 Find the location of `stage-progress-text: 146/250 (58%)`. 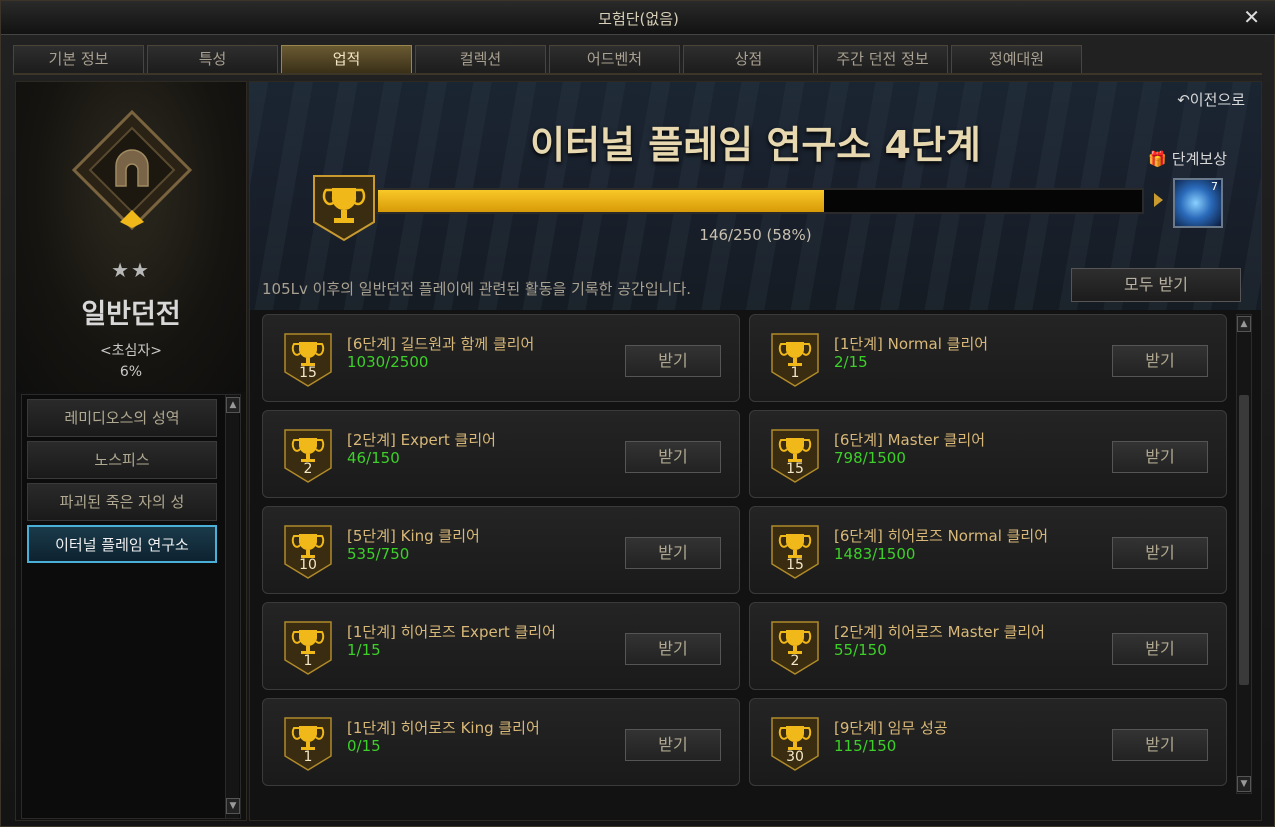

stage-progress-text: 146/250 (58%) is located at coordinates (755, 235).